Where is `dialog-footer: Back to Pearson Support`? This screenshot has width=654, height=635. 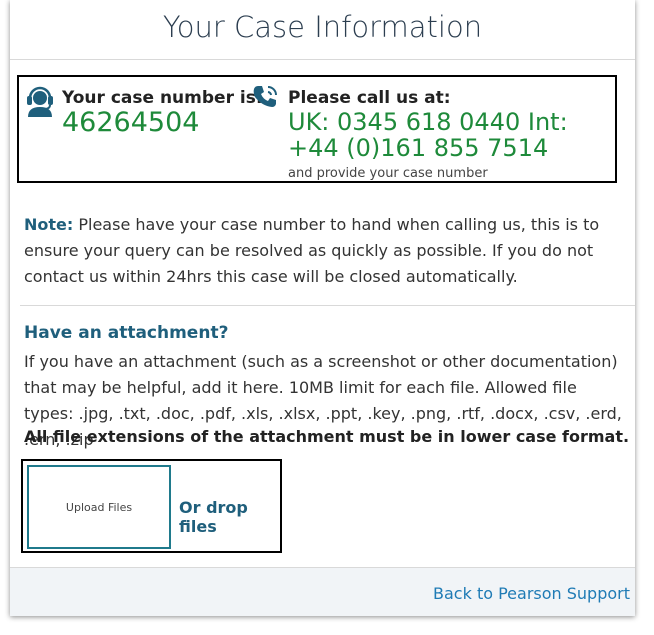
dialog-footer: Back to Pearson Support is located at coordinates (322, 591).